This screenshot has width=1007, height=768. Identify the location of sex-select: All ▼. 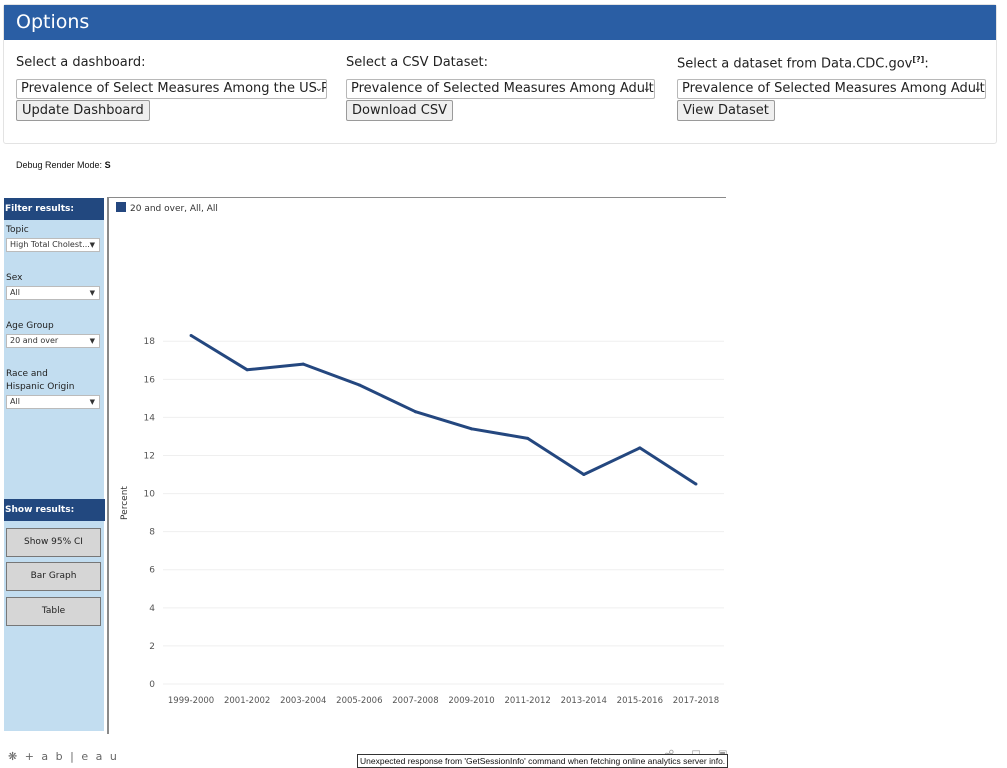
(53, 293).